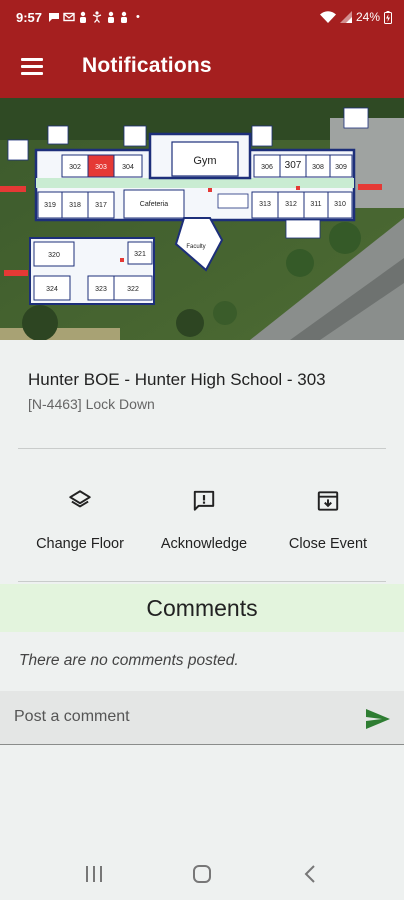 Image resolution: width=404 pixels, height=900 pixels. I want to click on hamburger-icon, so click(32, 66).